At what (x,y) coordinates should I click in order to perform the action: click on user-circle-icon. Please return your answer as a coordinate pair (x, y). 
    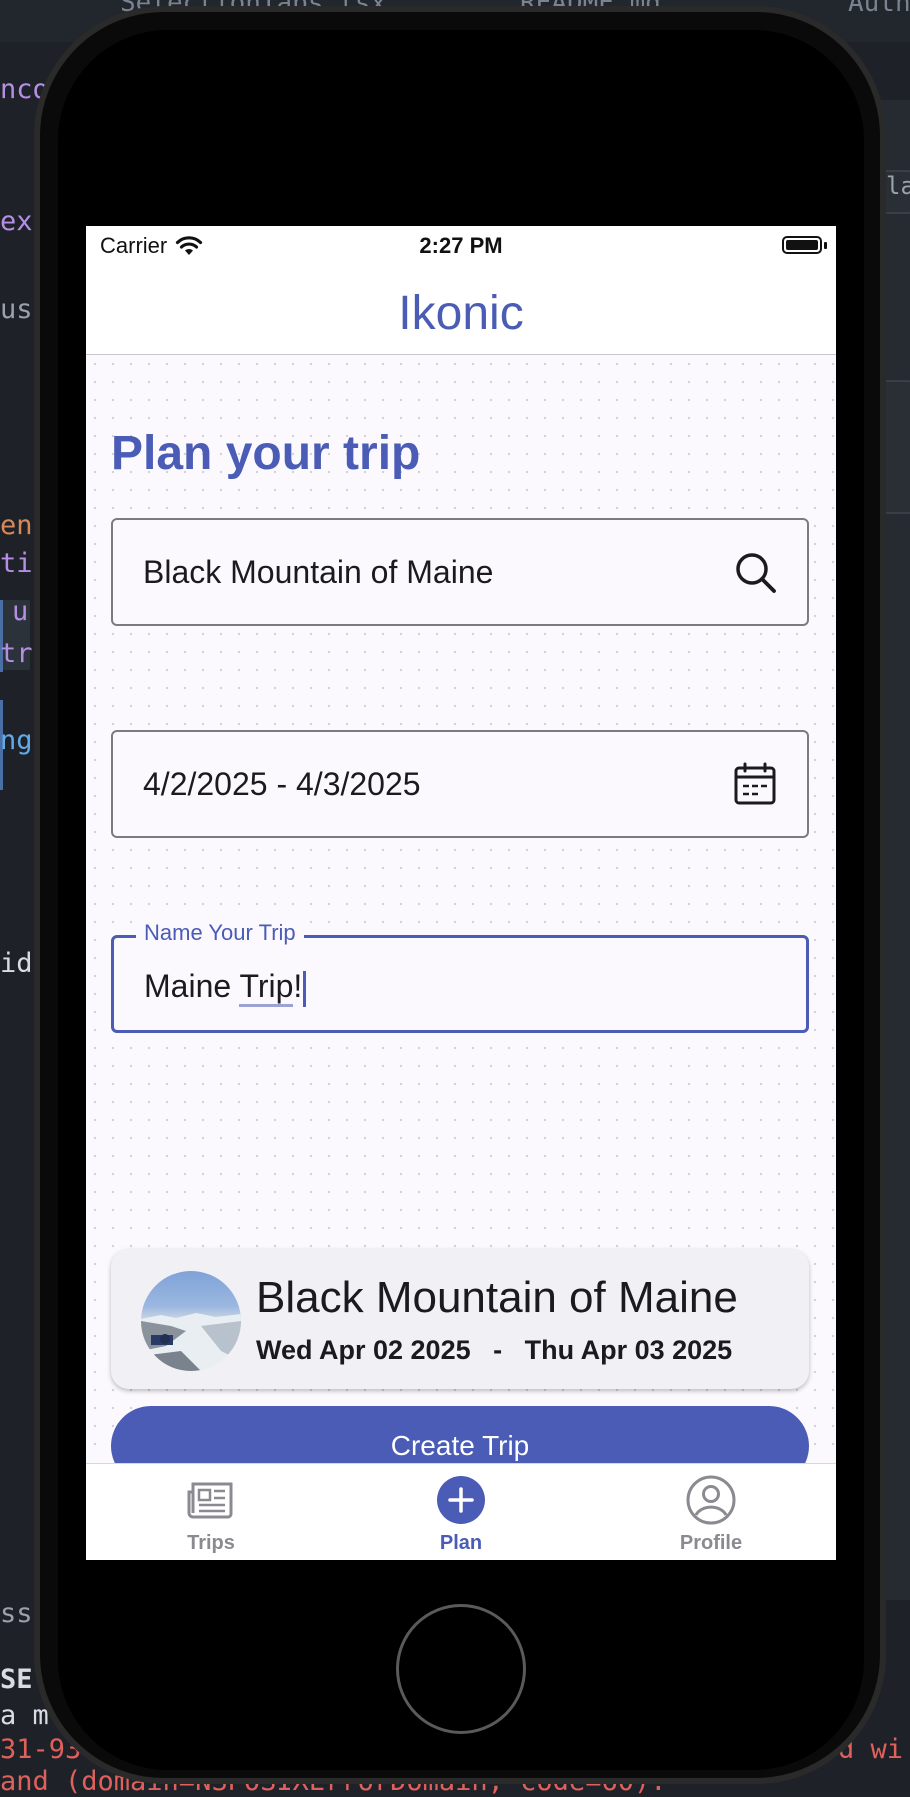
    Looking at the image, I should click on (711, 1500).